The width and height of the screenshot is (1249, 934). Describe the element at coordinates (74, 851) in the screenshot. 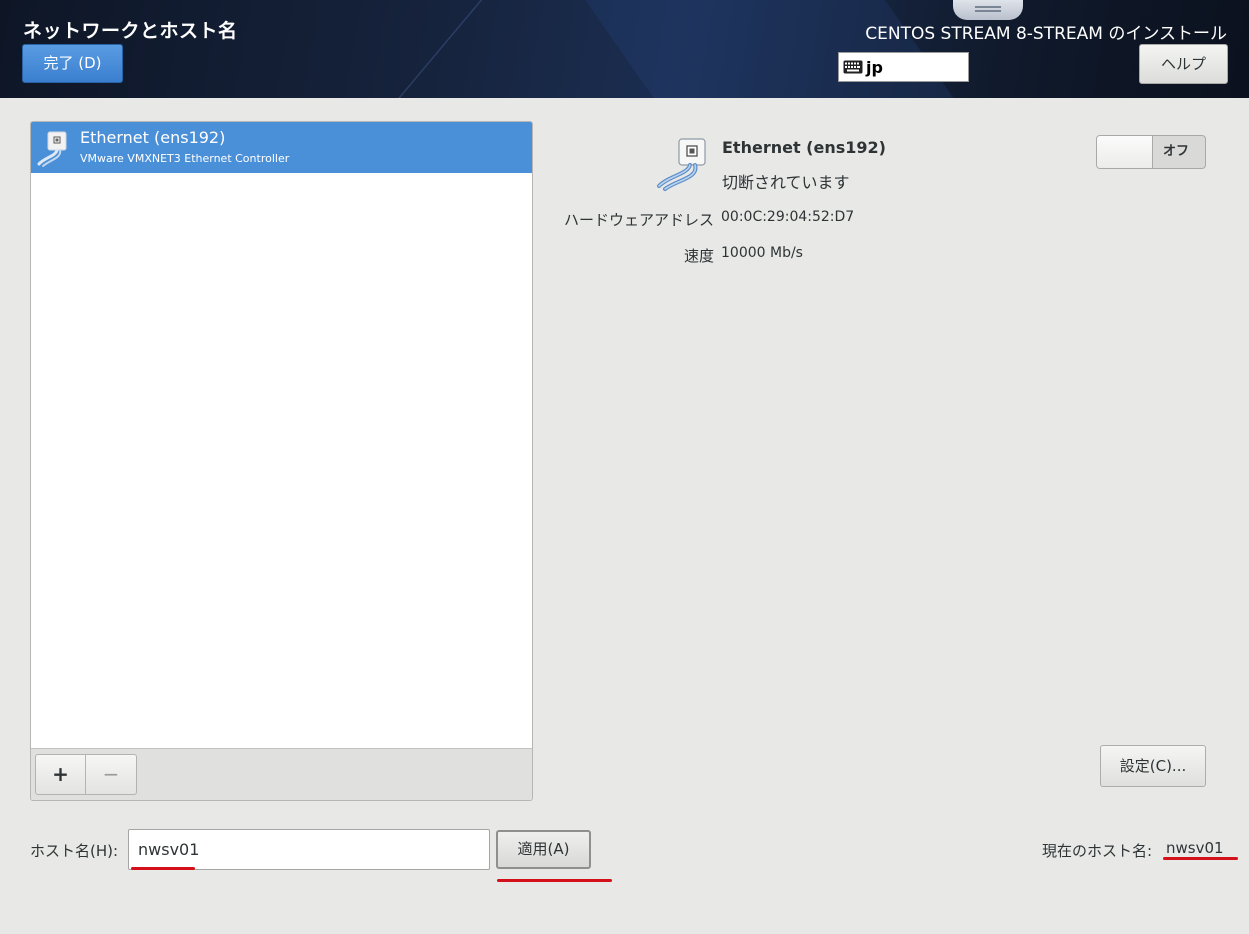

I see `hostname-label: ホスト名(H):` at that location.